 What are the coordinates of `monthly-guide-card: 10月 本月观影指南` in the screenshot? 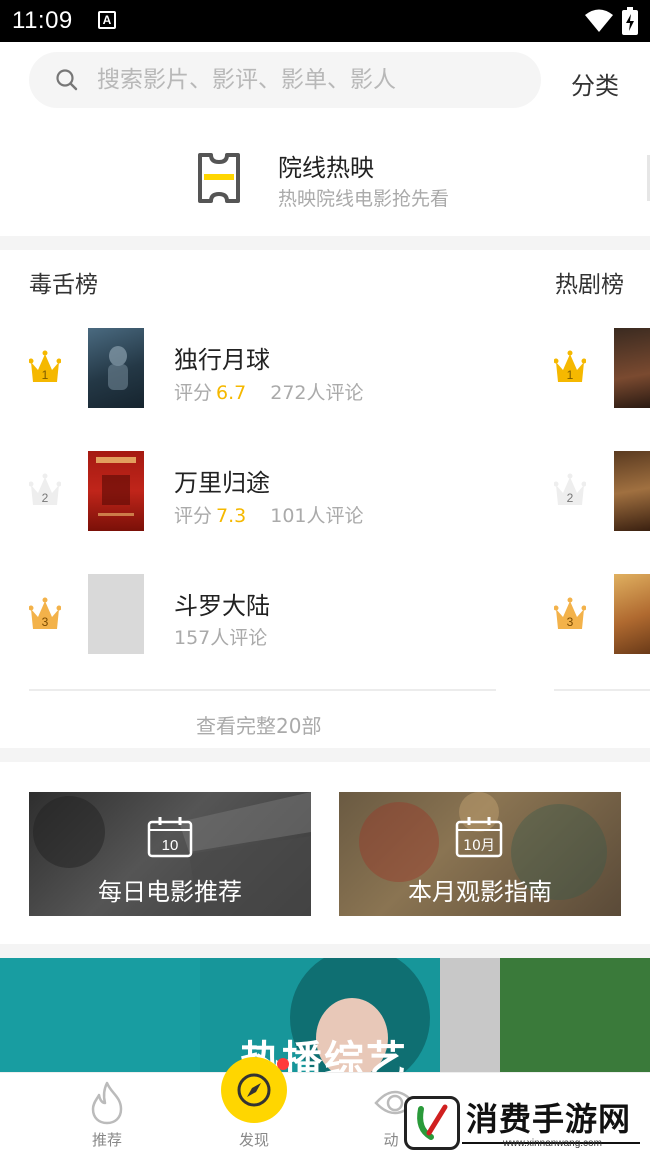 It's located at (480, 854).